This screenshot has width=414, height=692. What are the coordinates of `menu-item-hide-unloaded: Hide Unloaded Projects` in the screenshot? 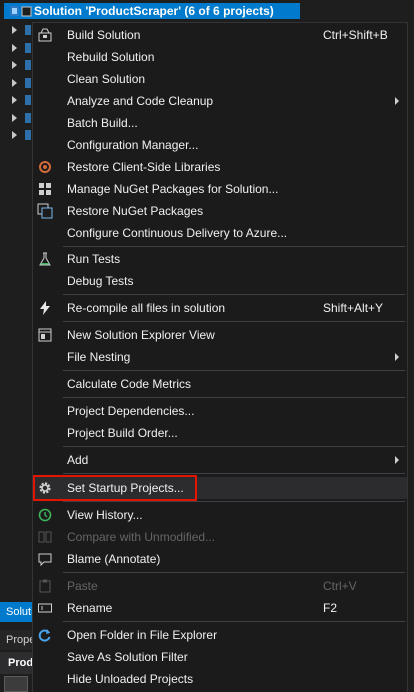 It's located at (220, 679).